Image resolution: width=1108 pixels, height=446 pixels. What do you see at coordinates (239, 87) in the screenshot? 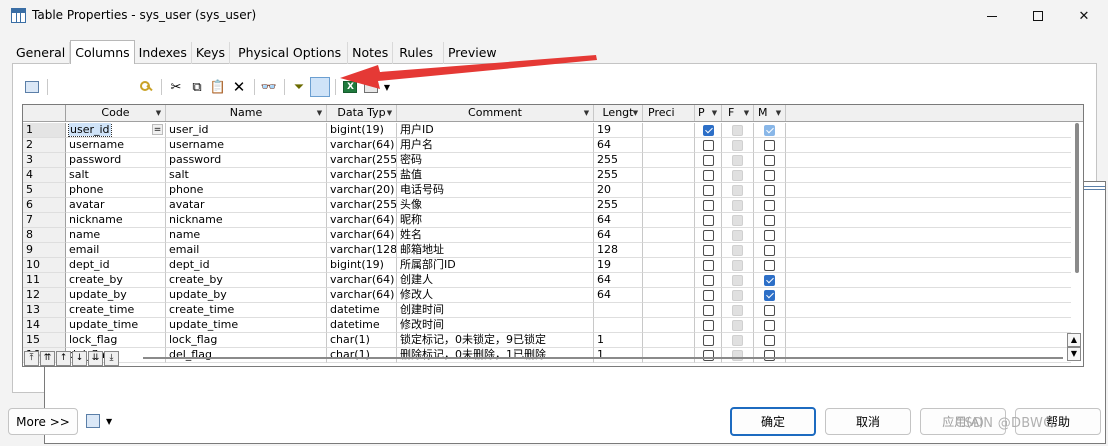
I see `delete-button: ✕` at bounding box center [239, 87].